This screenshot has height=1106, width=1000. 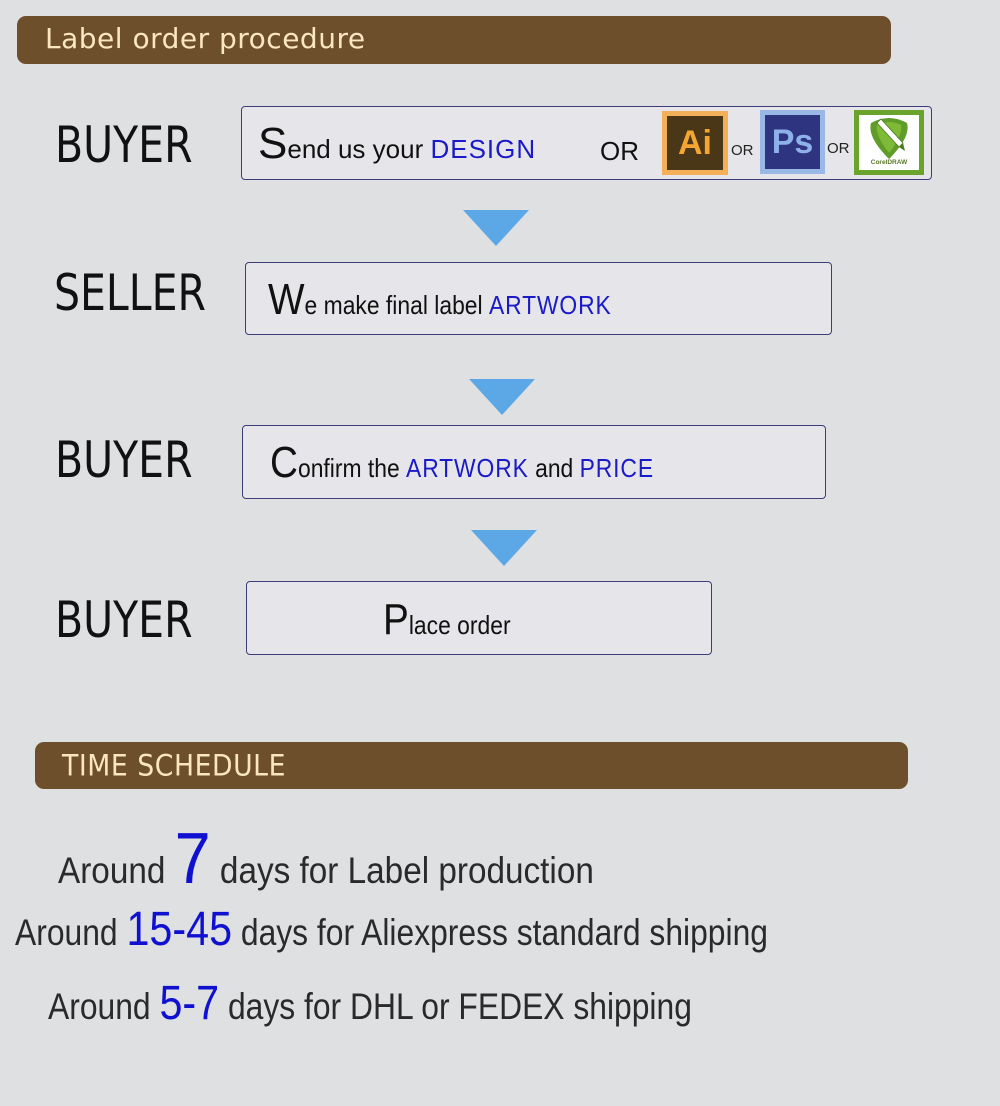 What do you see at coordinates (189, 1003) in the screenshot?
I see `schedule-value: 5-7` at bounding box center [189, 1003].